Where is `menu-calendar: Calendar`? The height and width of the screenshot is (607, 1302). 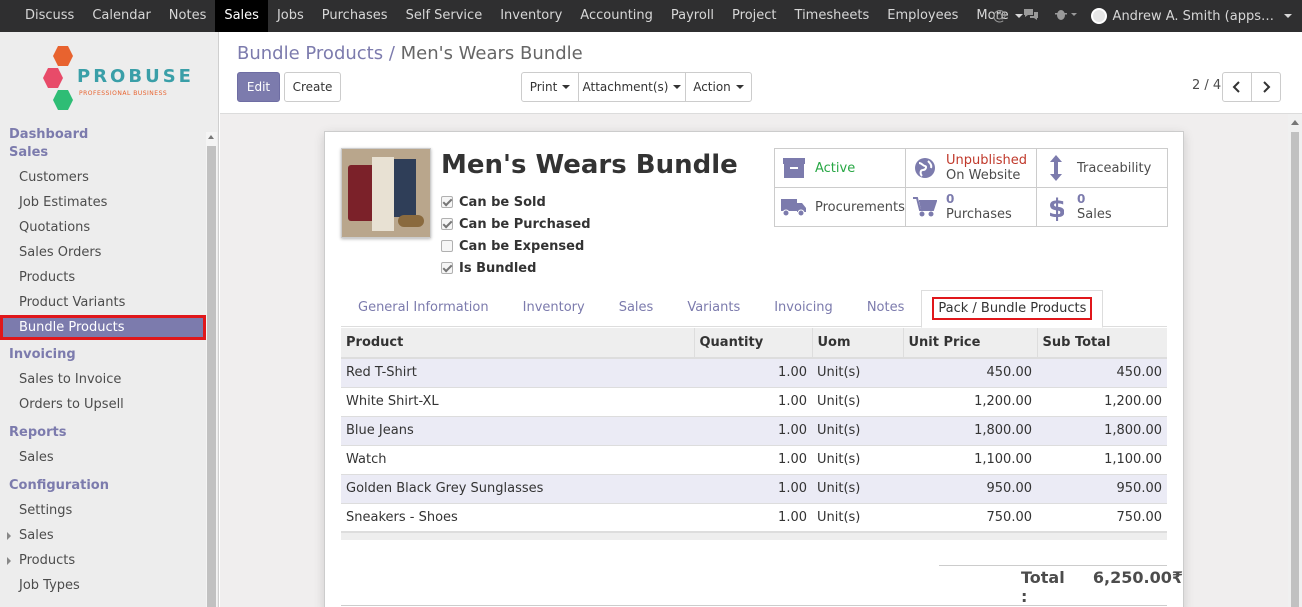
menu-calendar: Calendar is located at coordinates (121, 16).